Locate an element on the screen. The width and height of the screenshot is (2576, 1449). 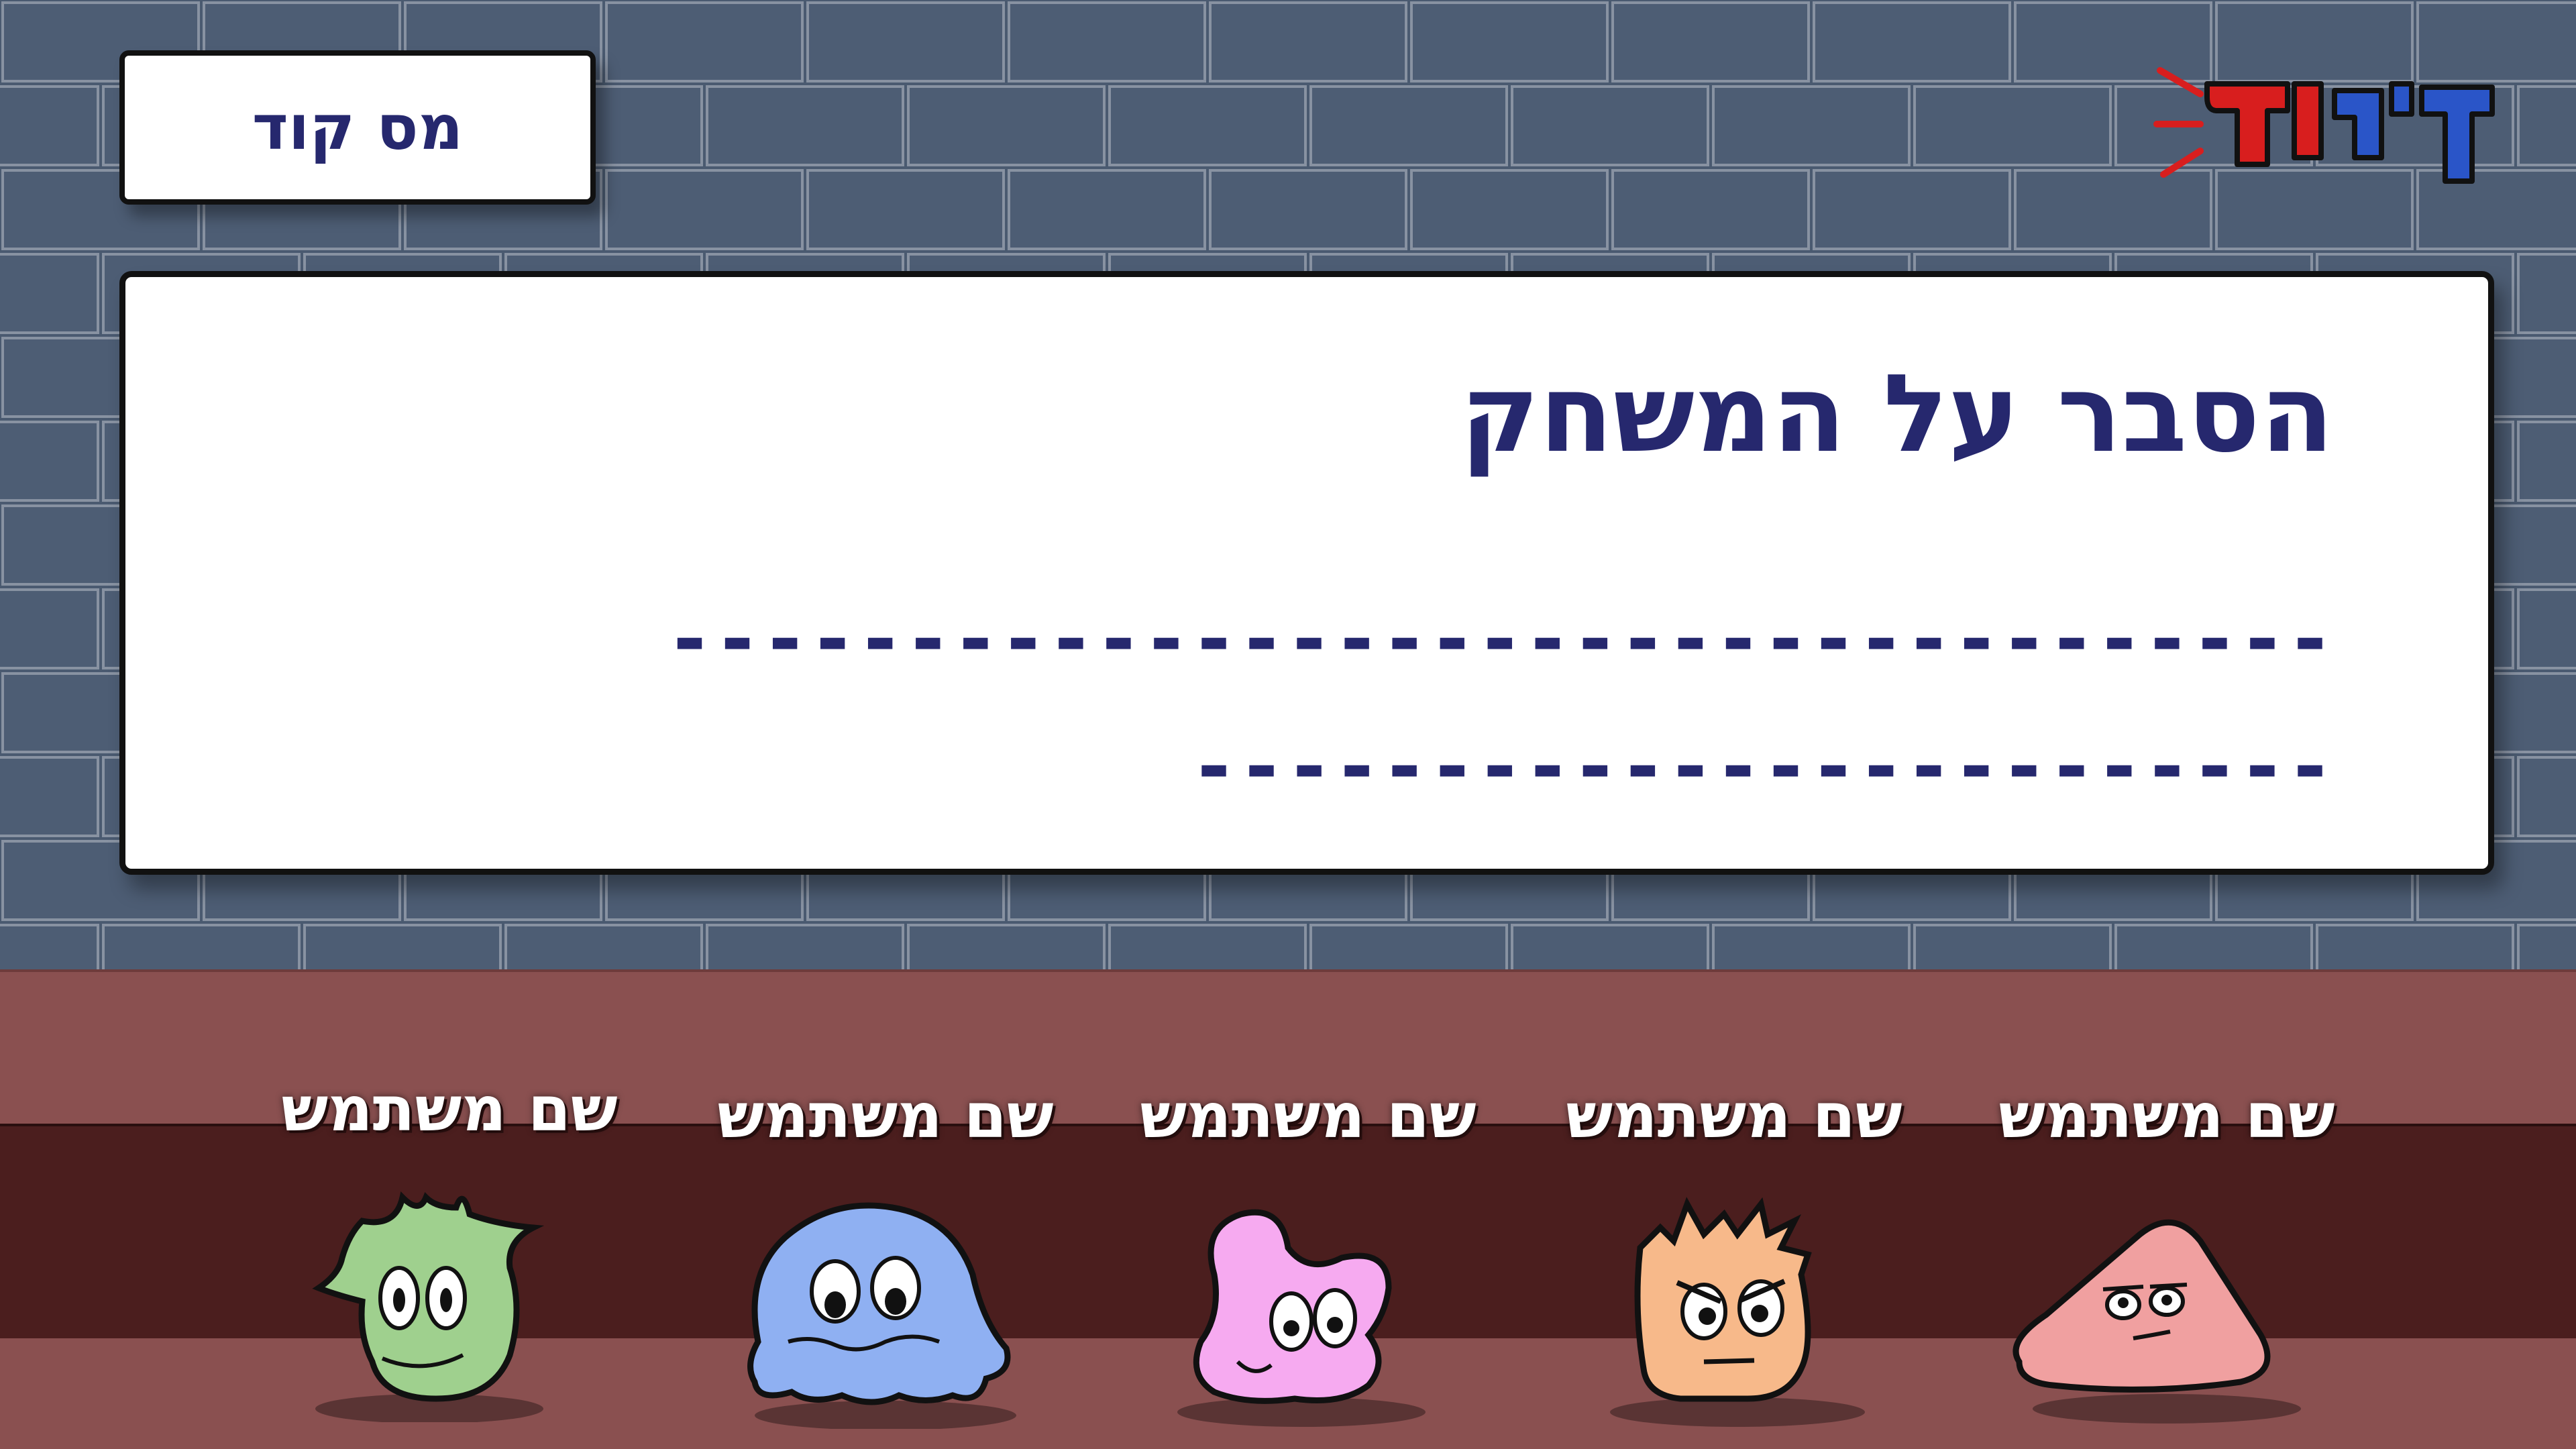
player-slot-3: שם משתמש is located at coordinates (1308, 1254).